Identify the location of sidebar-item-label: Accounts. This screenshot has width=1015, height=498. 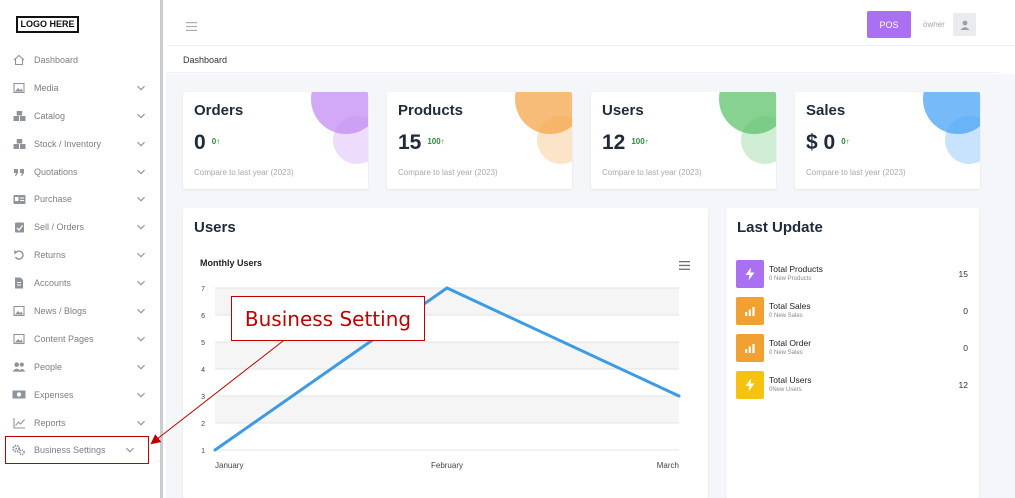
(53, 283).